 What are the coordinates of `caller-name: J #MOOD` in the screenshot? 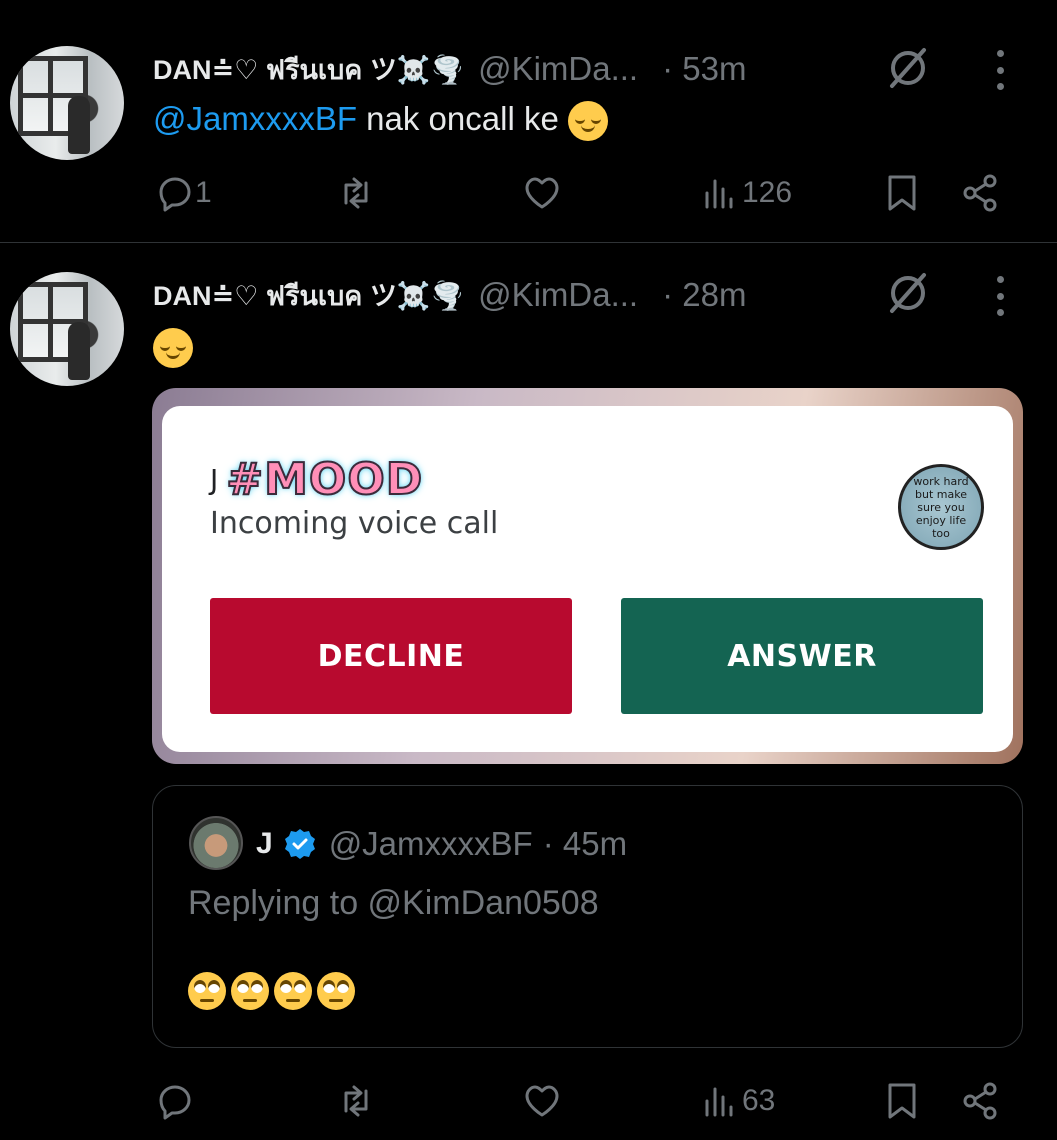 It's located at (317, 479).